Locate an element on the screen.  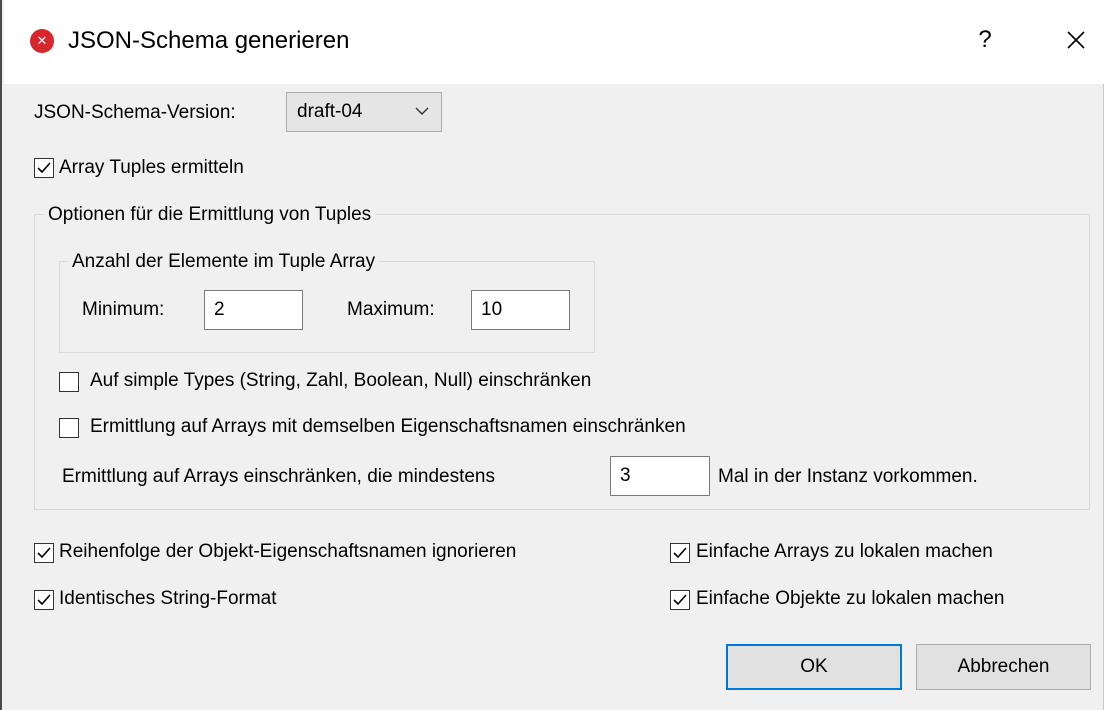
ignore-order-checkbox is located at coordinates (44, 553).